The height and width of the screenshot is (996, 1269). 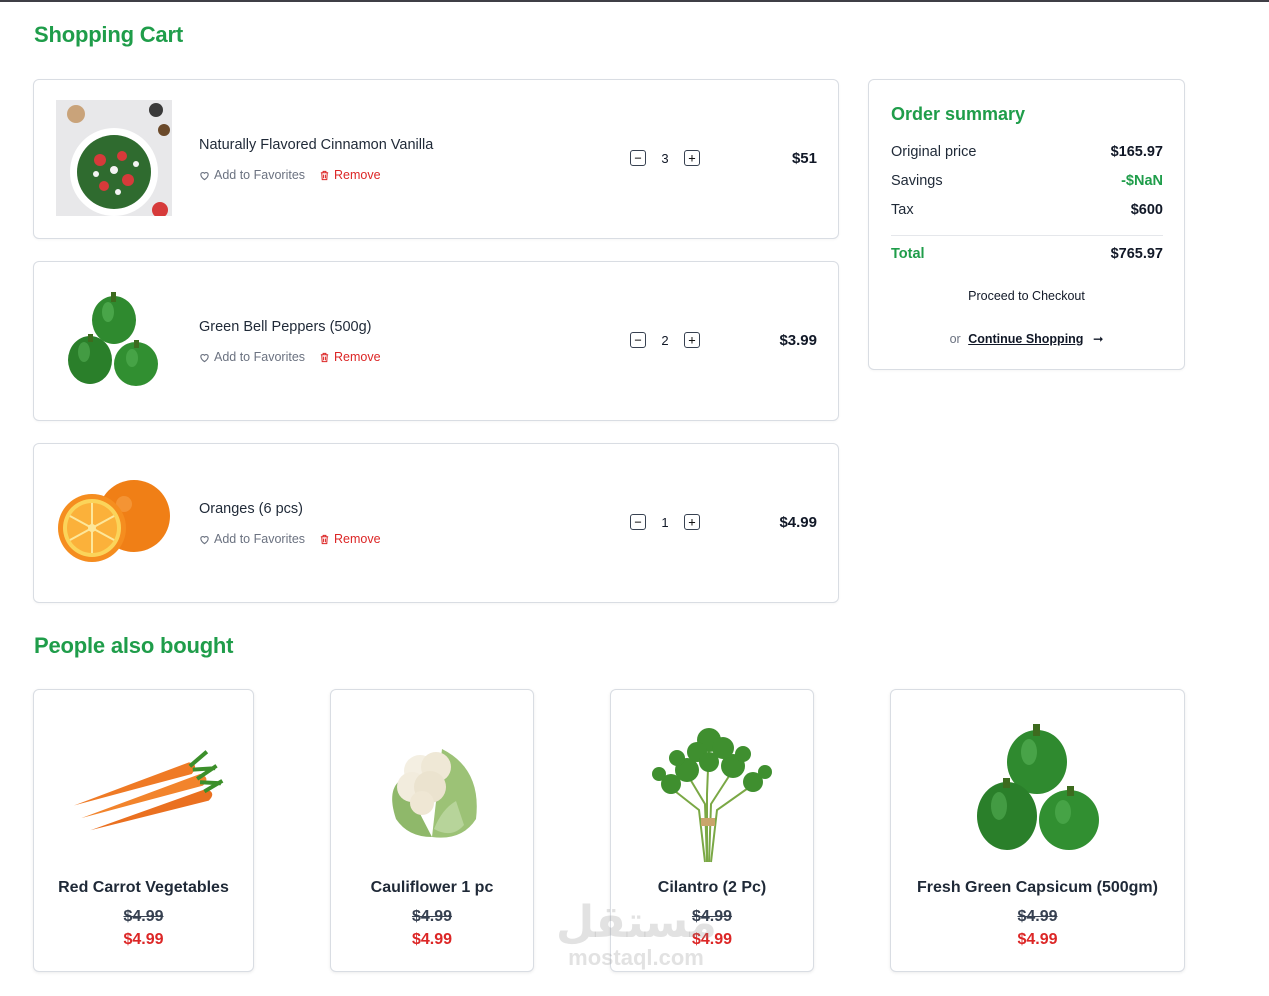 I want to click on continue-shopping-link: Continue Shopping, so click(x=1025, y=339).